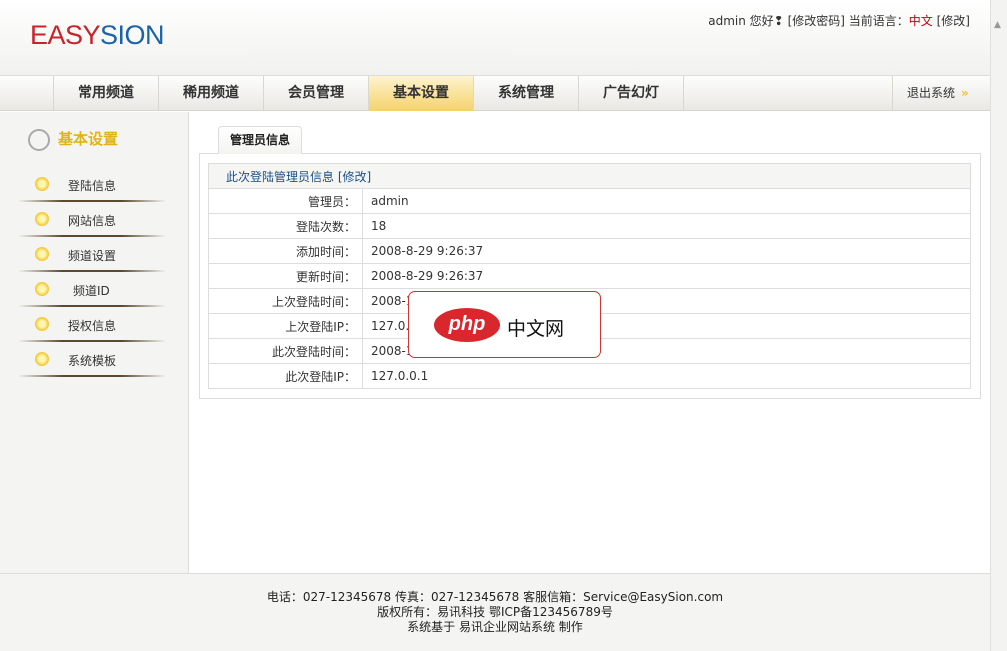 The width and height of the screenshot is (1007, 651). I want to click on php-logo: php, so click(467, 325).